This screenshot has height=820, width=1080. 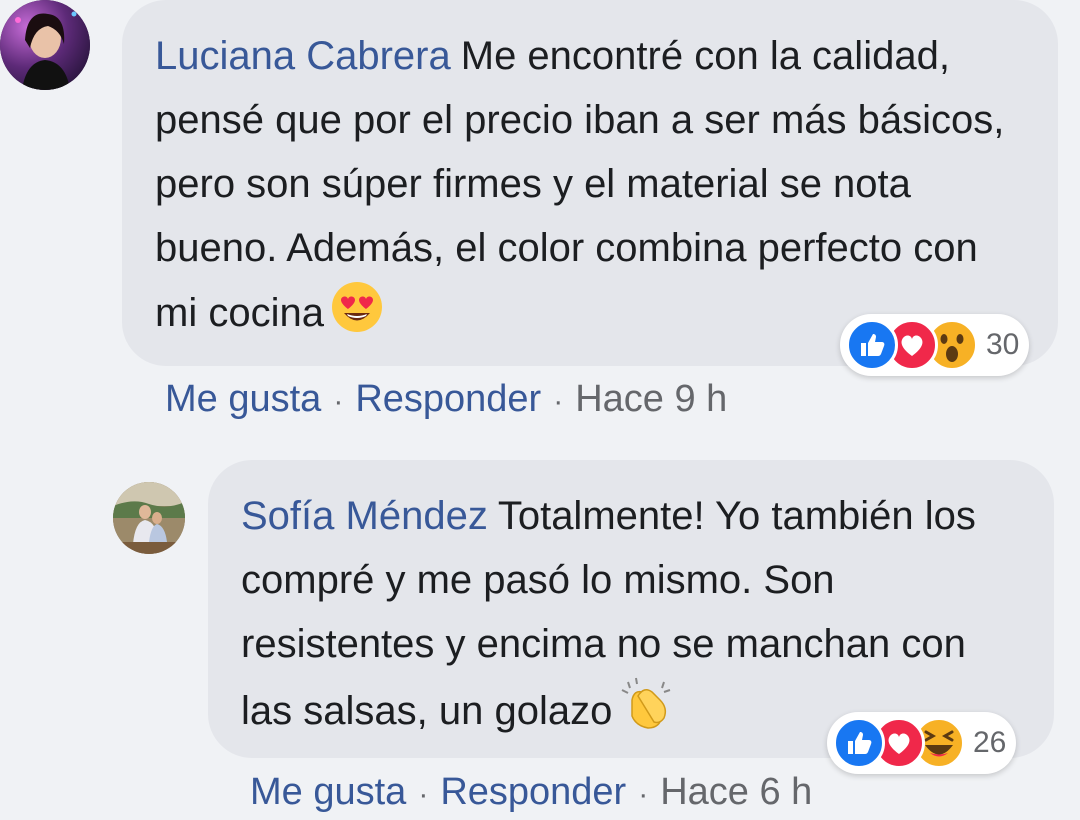 I want to click on reaction-count: 26, so click(x=990, y=742).